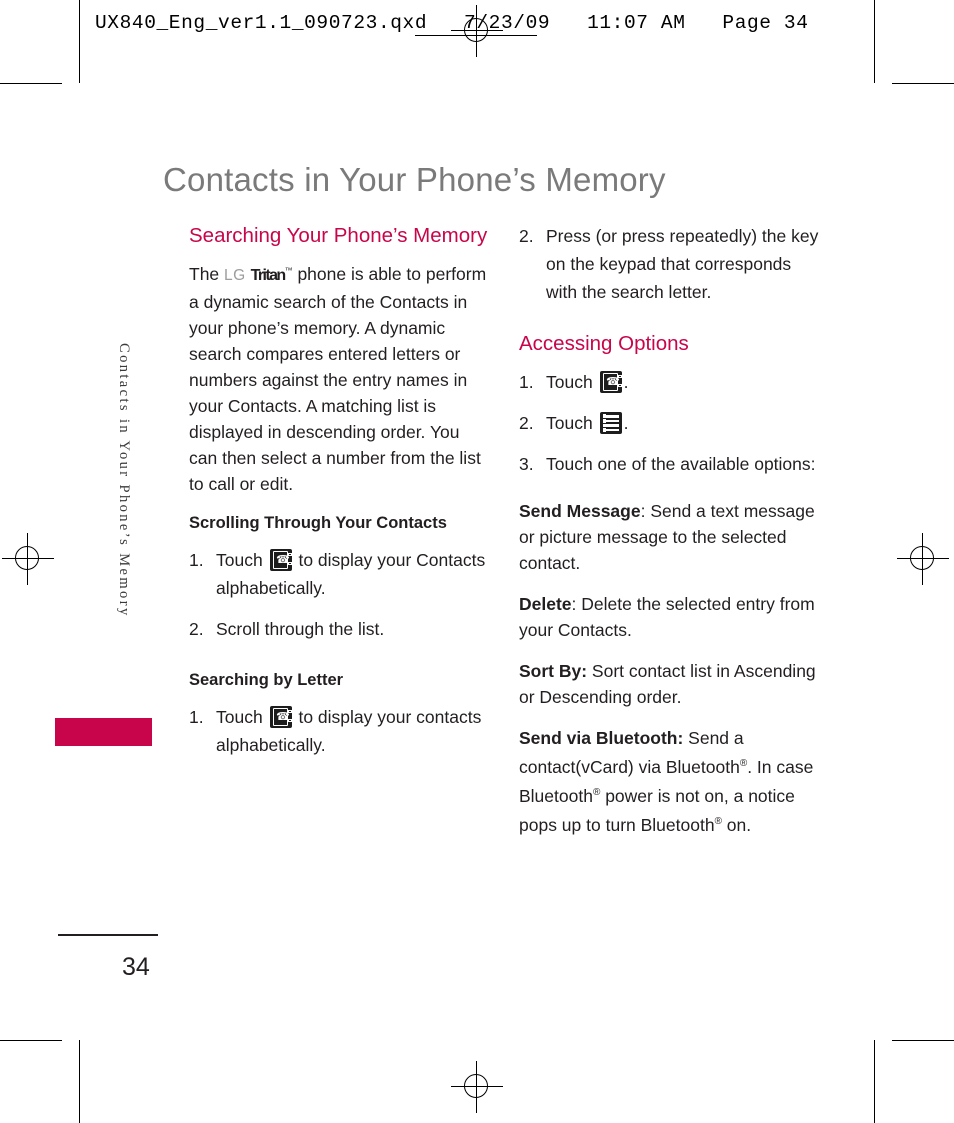  Describe the element at coordinates (736, 824) in the screenshot. I see `bluetooth-part4: on.` at that location.